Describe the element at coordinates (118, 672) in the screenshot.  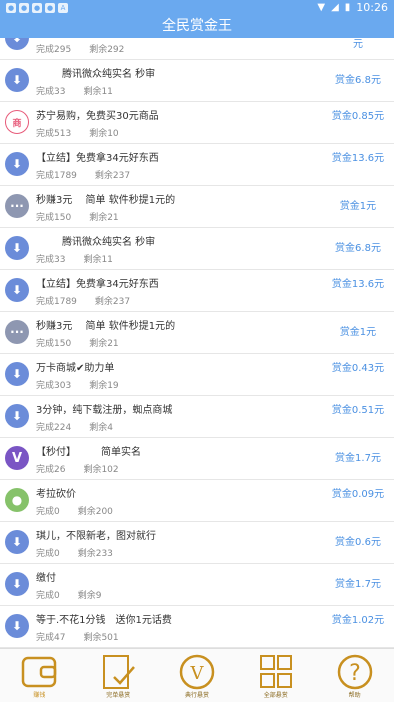
I see `paper-check-icon` at that location.